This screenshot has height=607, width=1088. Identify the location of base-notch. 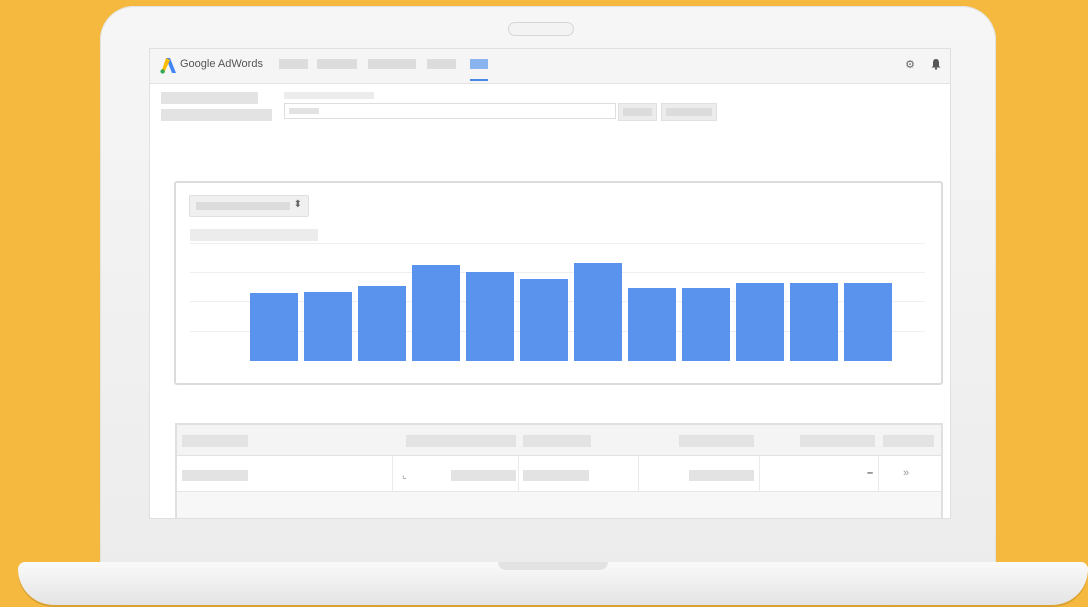
(553, 566).